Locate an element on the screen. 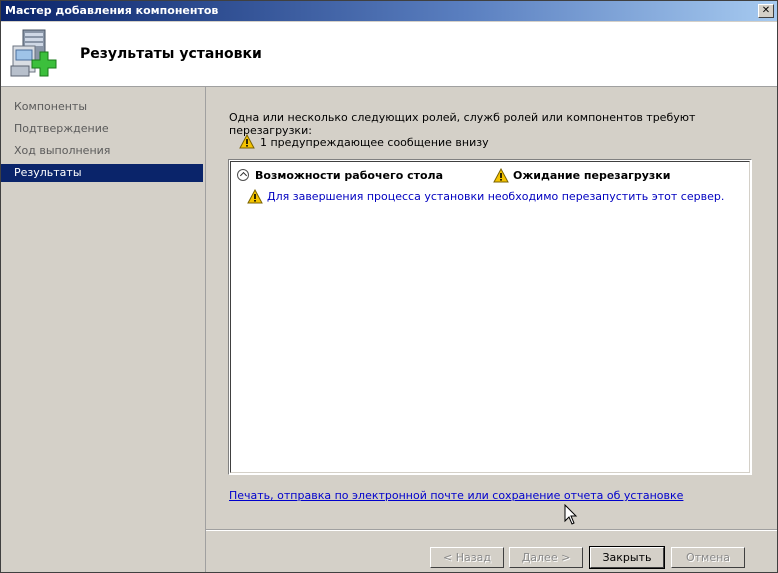 Image resolution: width=778 pixels, height=573 pixels. sidebar-item-progress: Ход выполнения is located at coordinates (102, 151).